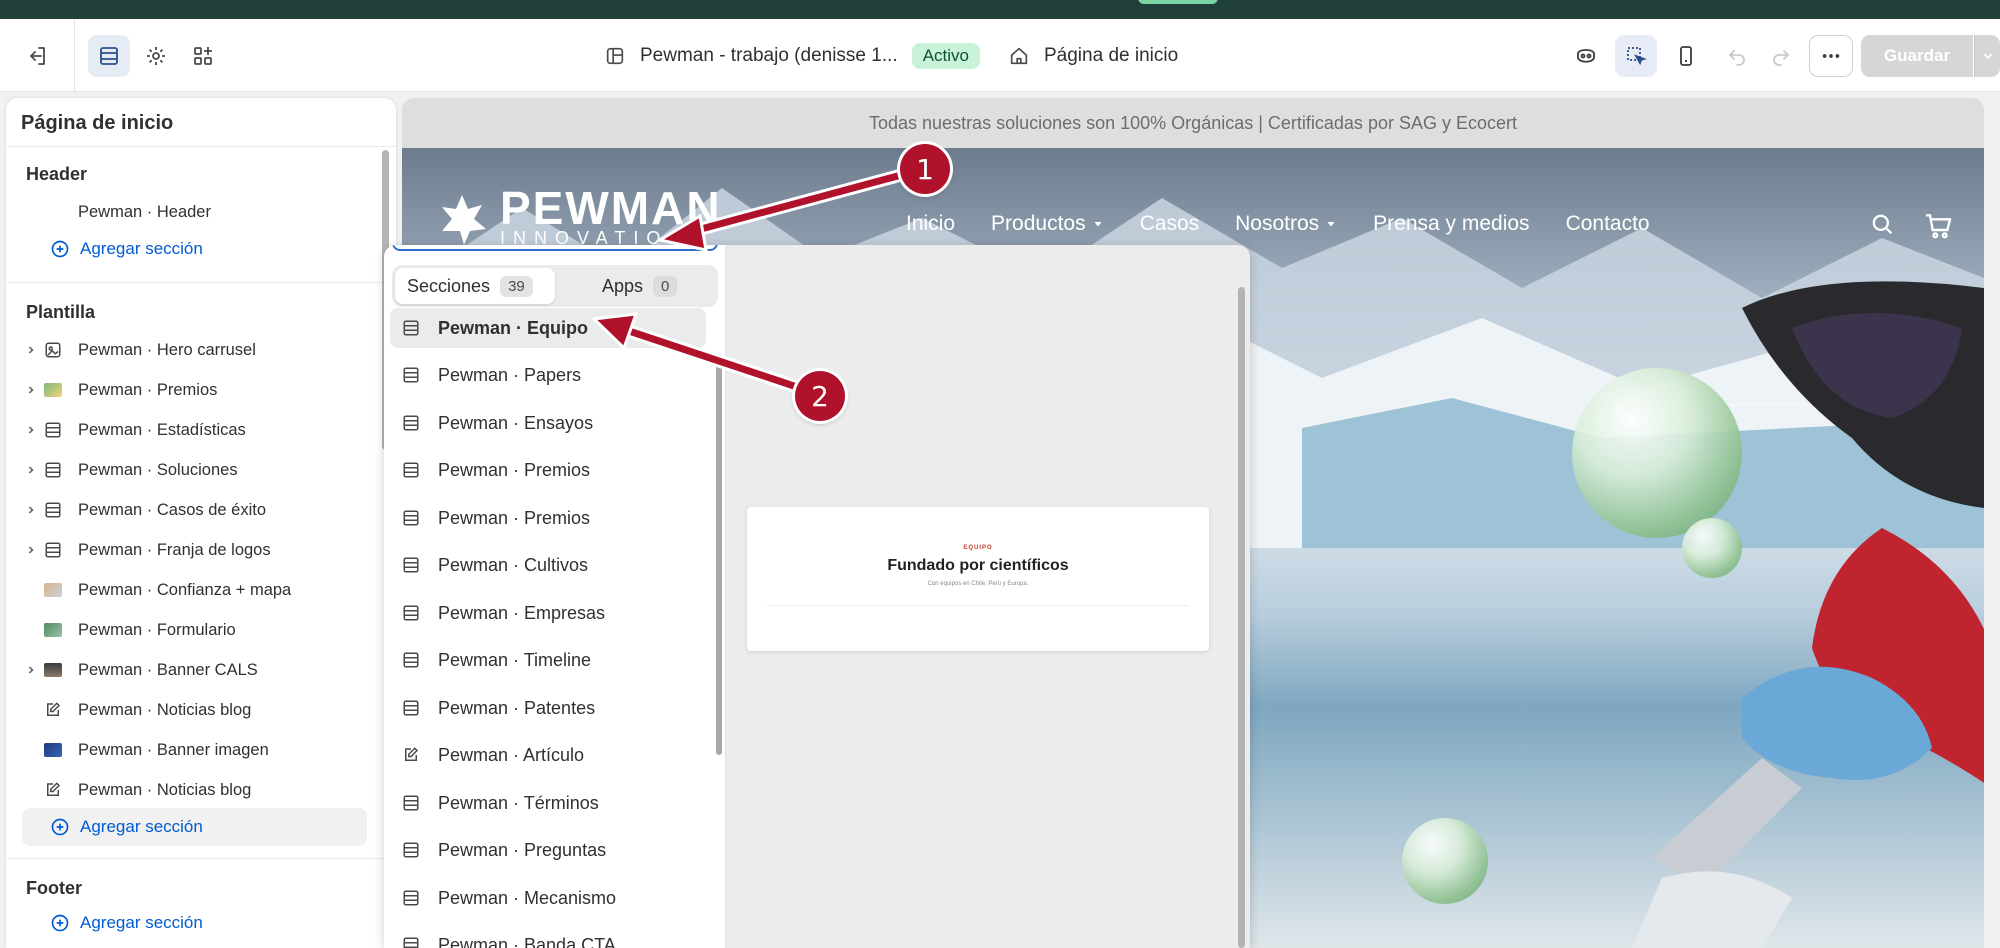 This screenshot has width=2000, height=948. Describe the element at coordinates (548, 328) in the screenshot. I see `picker-item-equipo: Pewman · Equipo` at that location.